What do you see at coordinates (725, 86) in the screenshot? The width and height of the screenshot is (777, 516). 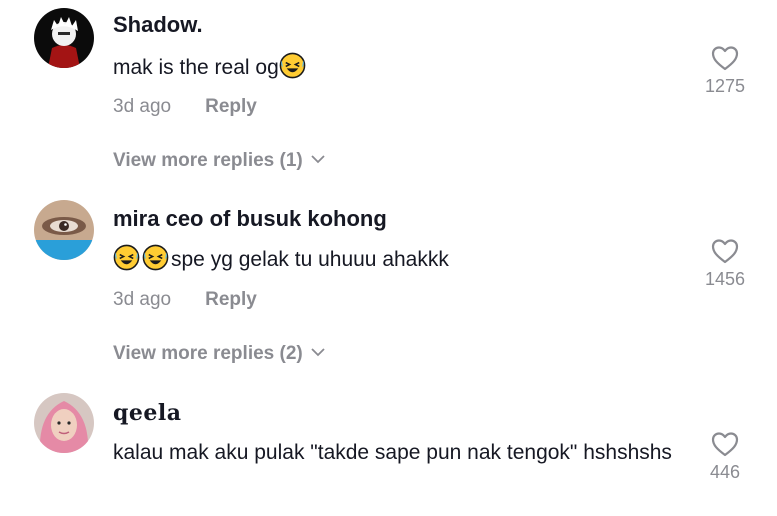 I see `like-count: 1275` at bounding box center [725, 86].